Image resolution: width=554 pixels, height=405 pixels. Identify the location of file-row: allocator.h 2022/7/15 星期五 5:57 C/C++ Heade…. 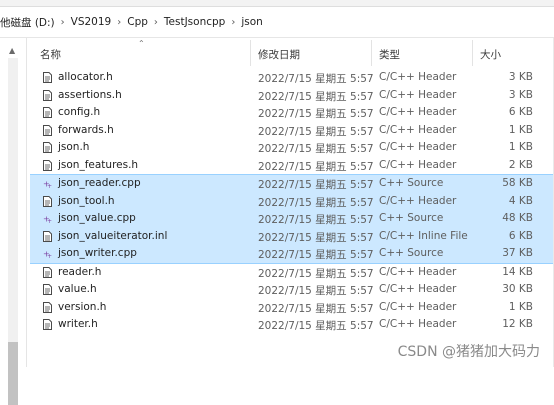
(292, 78).